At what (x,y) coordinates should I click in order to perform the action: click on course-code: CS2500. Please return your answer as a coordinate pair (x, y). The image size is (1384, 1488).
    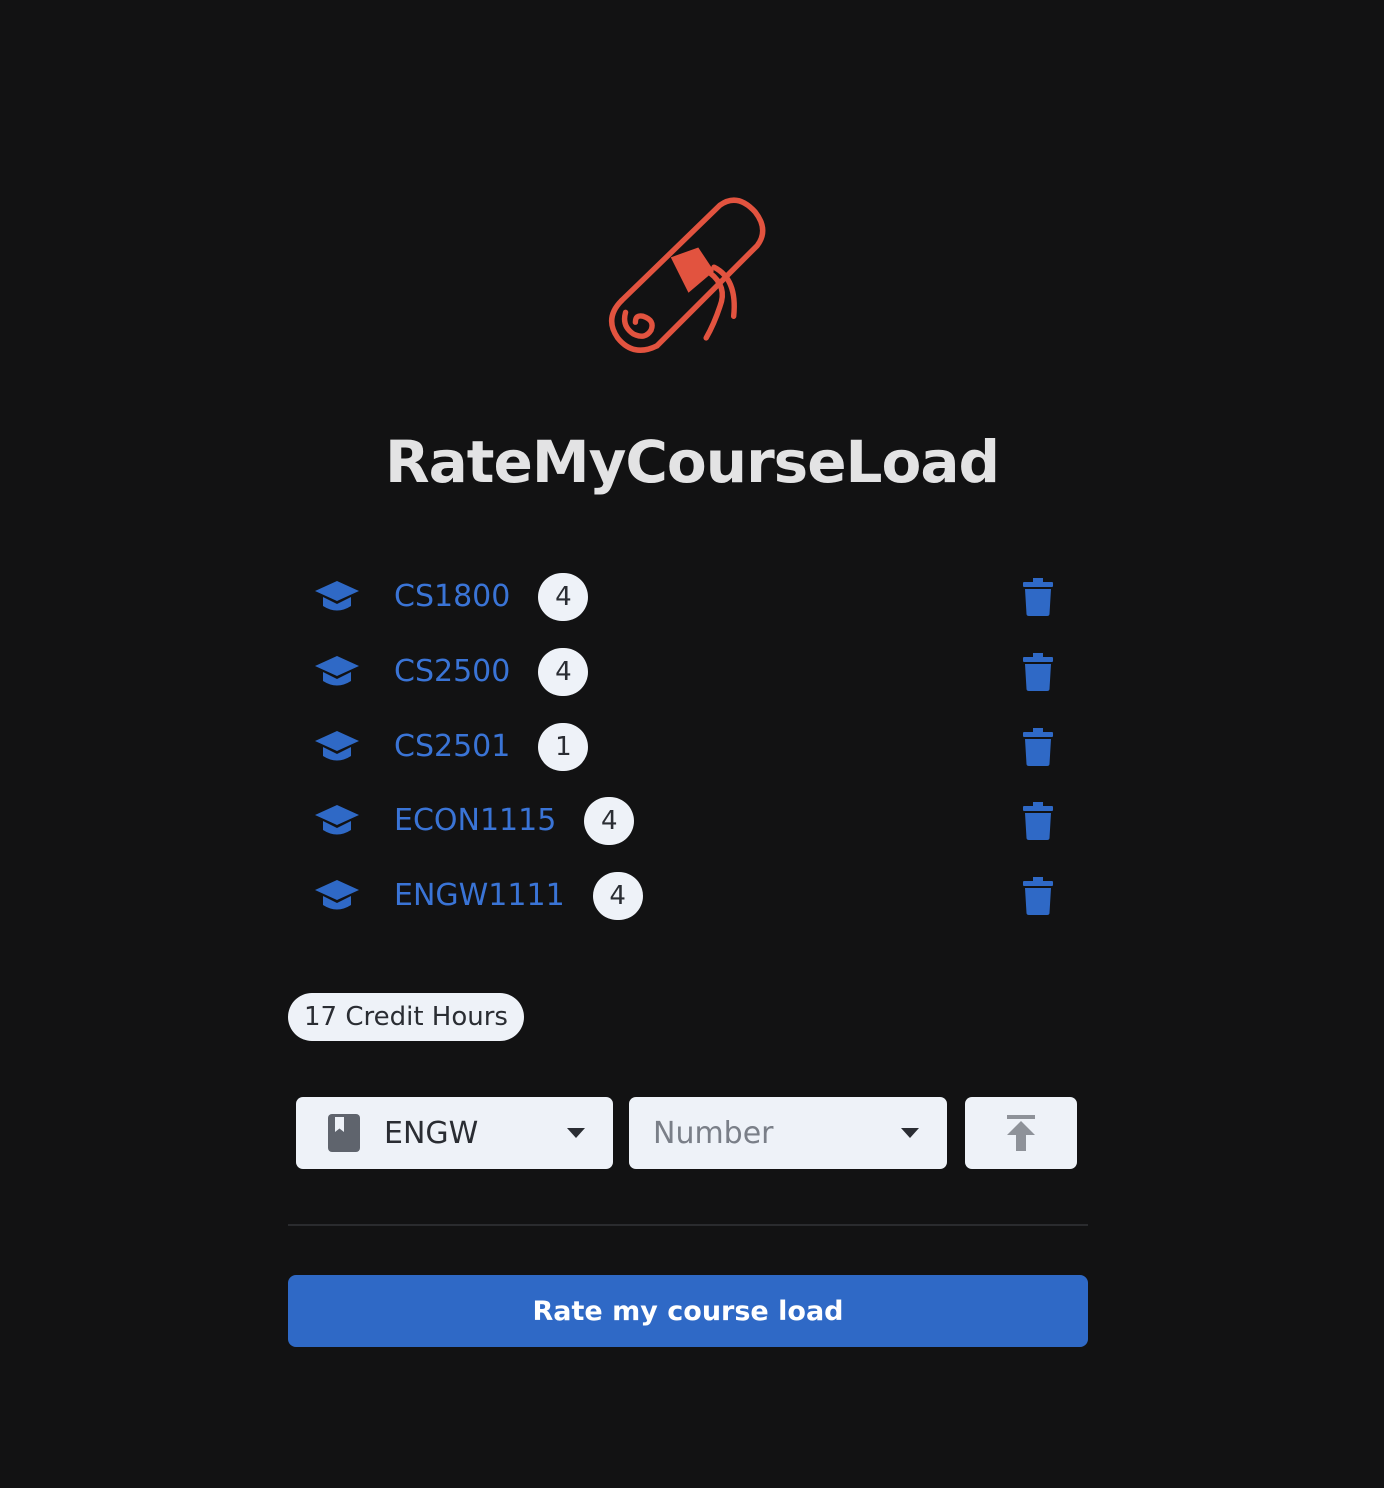
    Looking at the image, I should click on (452, 672).